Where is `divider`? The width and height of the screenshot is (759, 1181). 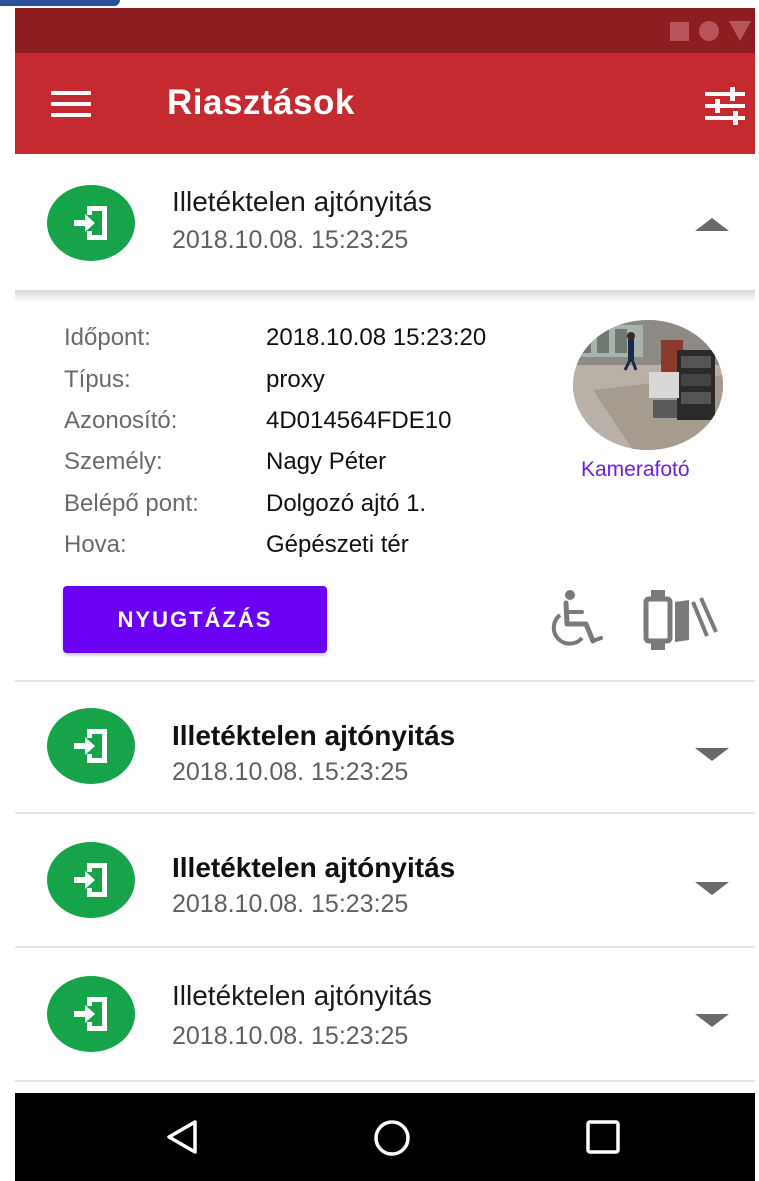
divider is located at coordinates (385, 1081).